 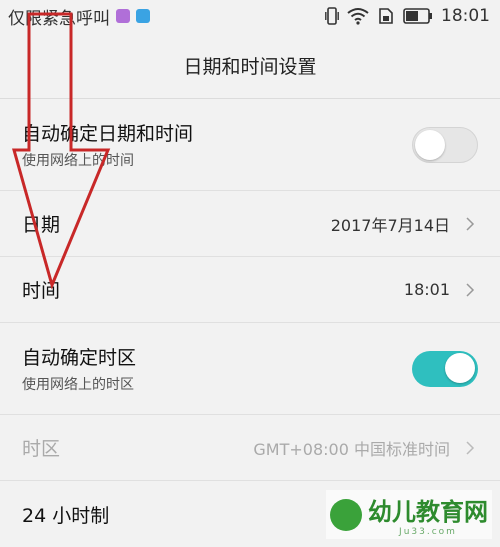 I want to click on vibrate-icon, so click(x=332, y=16).